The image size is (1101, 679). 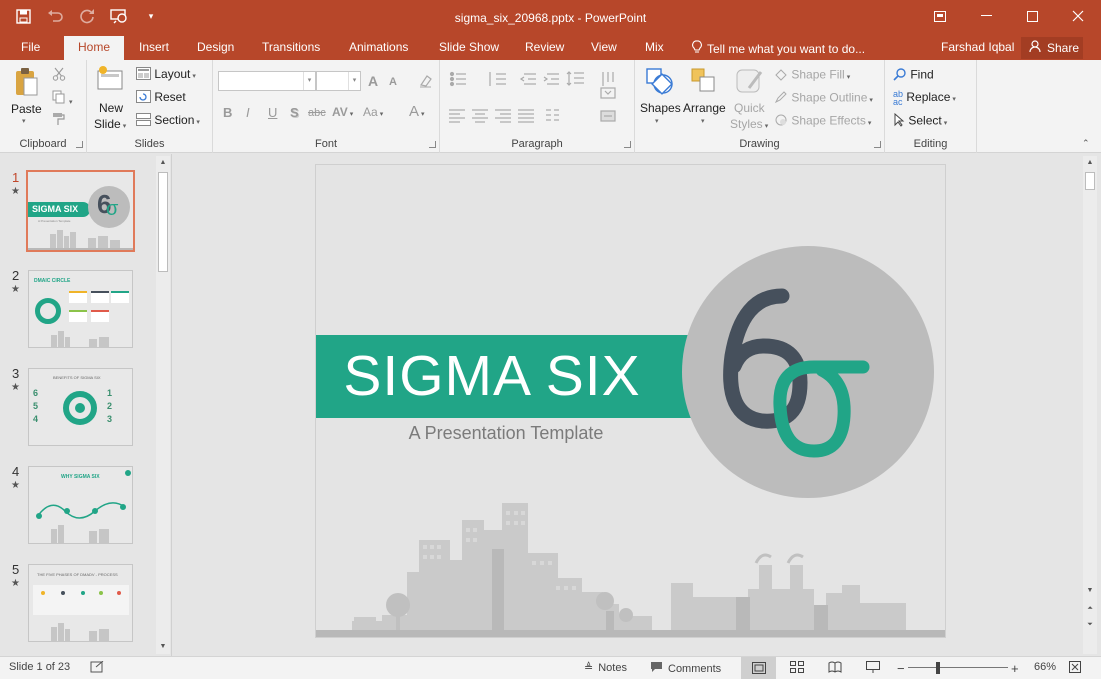 What do you see at coordinates (703, 121) in the screenshot?
I see `arrange-dropdown-icon: ▾` at bounding box center [703, 121].